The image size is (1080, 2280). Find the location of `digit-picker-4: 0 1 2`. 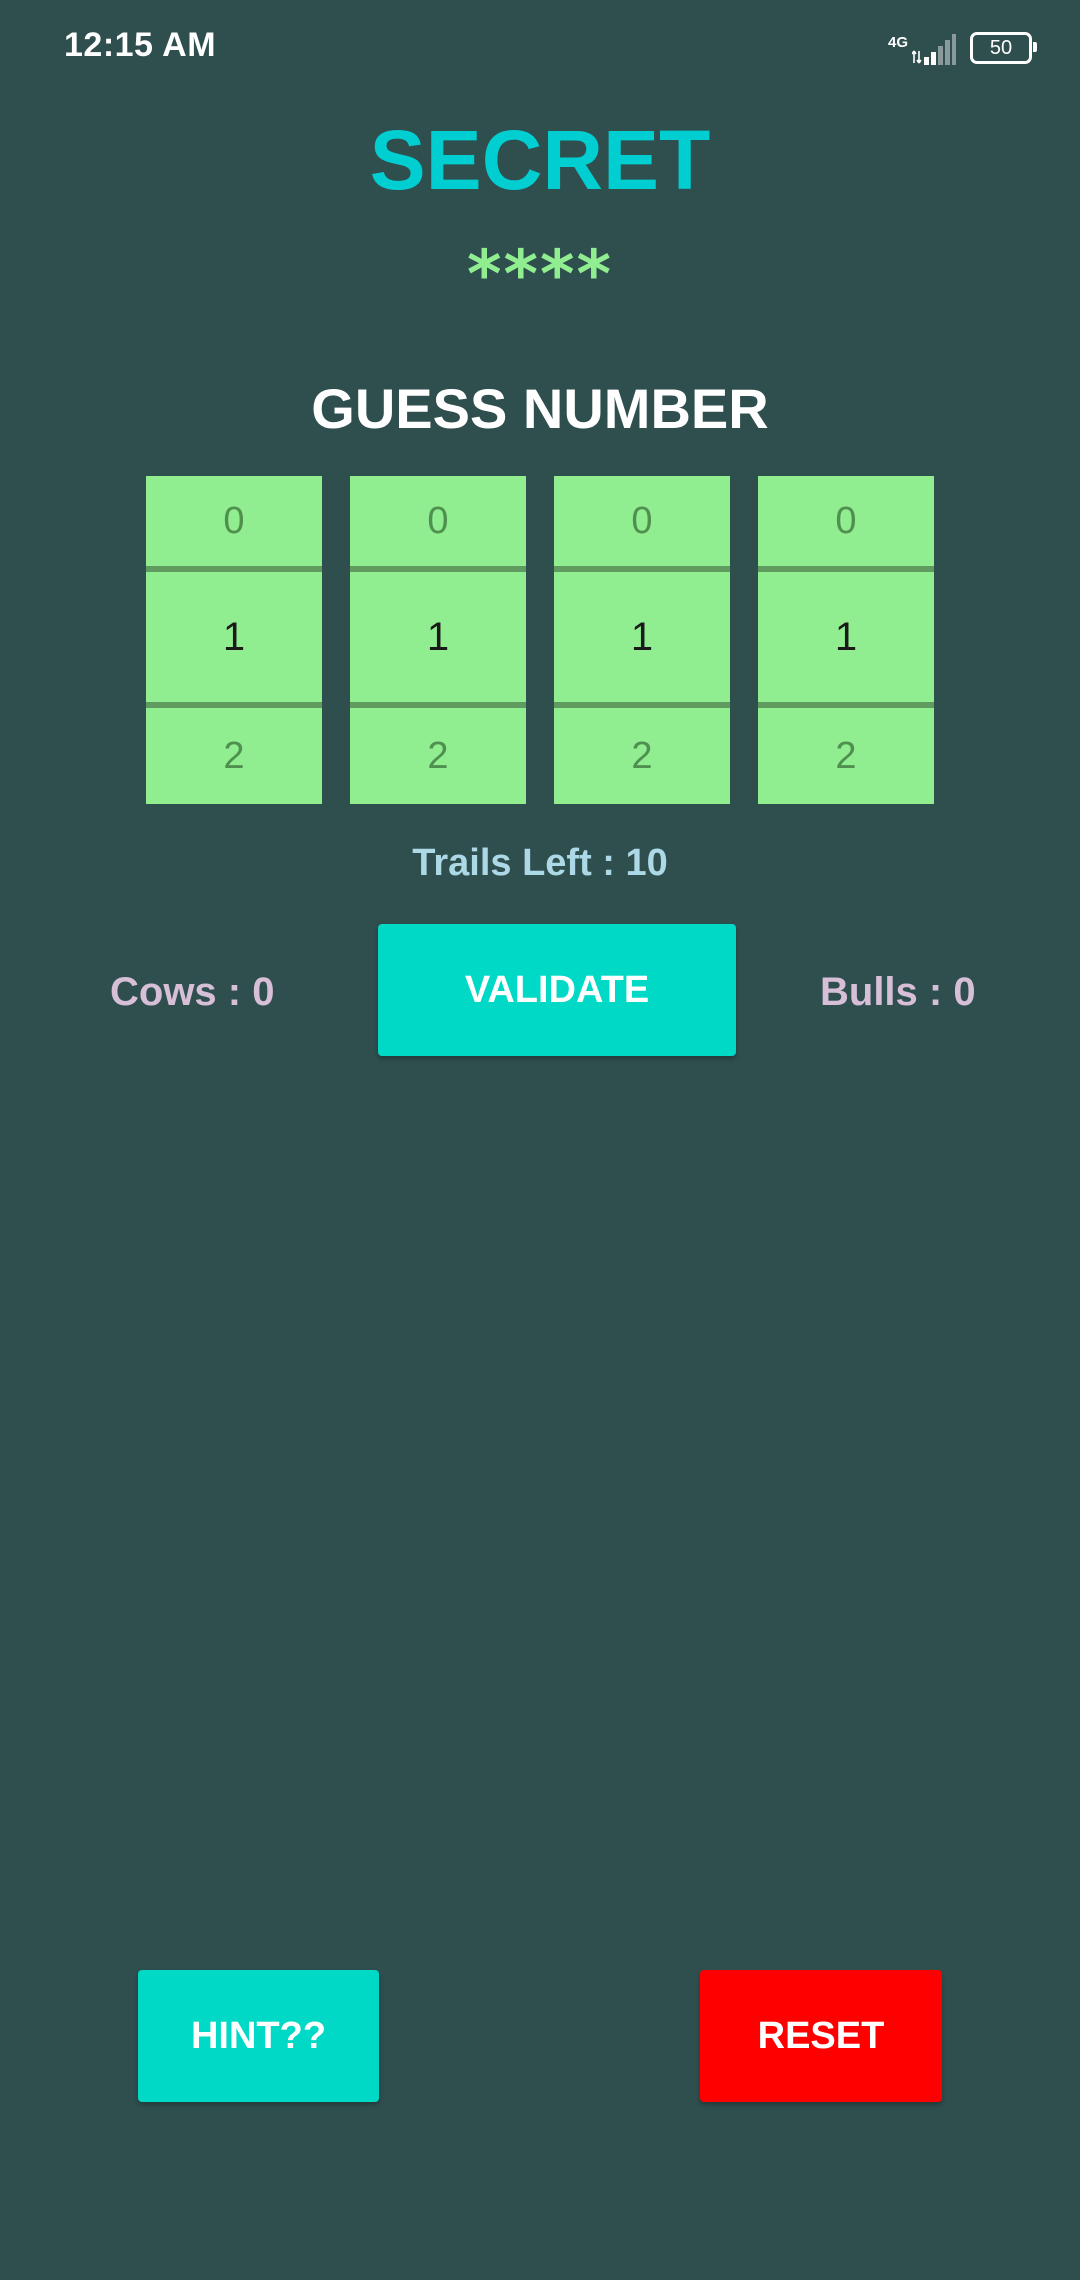

digit-picker-4: 0 1 2 is located at coordinates (846, 640).